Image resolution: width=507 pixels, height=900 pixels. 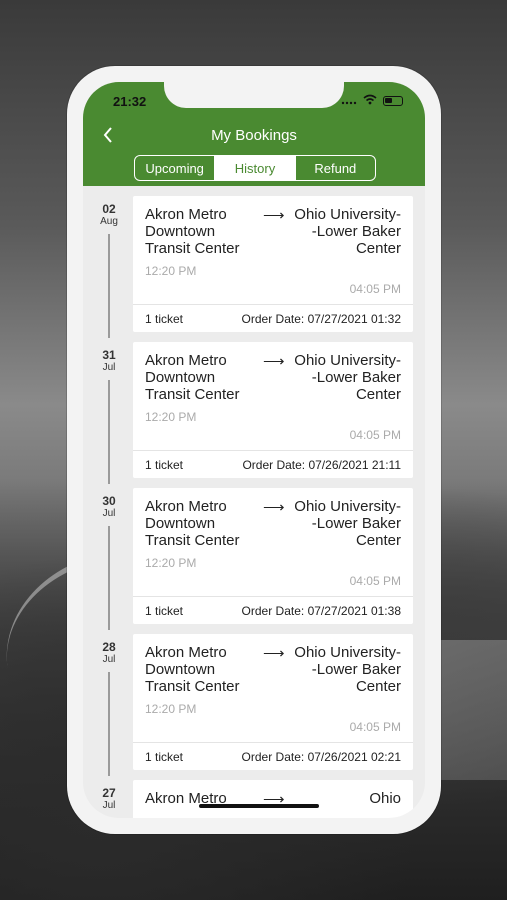 I want to click on order-date: Order Date: 07/27/2021 01:32, so click(x=321, y=319).